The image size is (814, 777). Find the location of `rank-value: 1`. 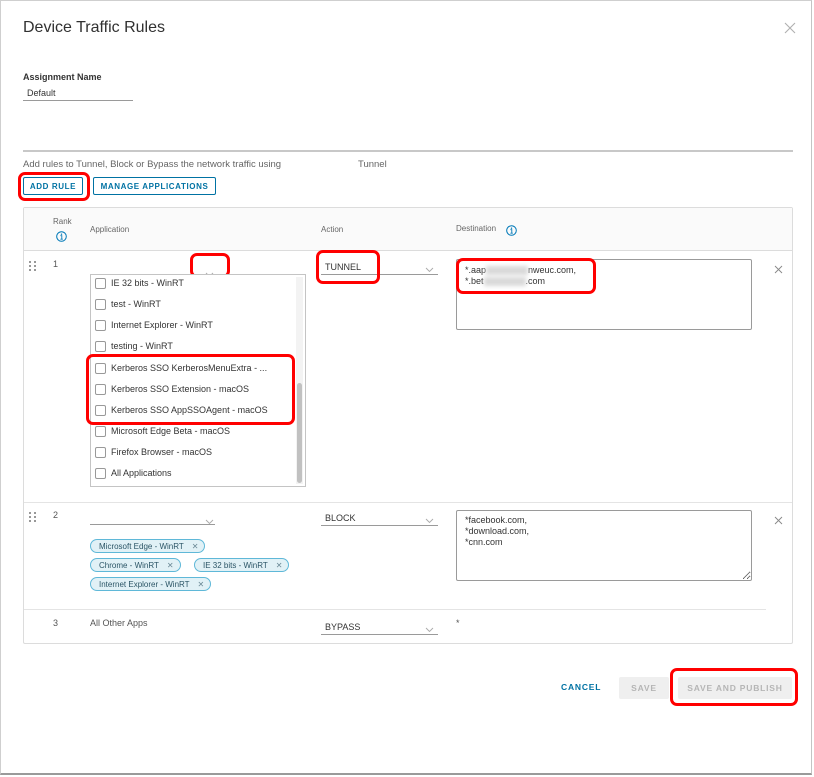

rank-value: 1 is located at coordinates (56, 264).